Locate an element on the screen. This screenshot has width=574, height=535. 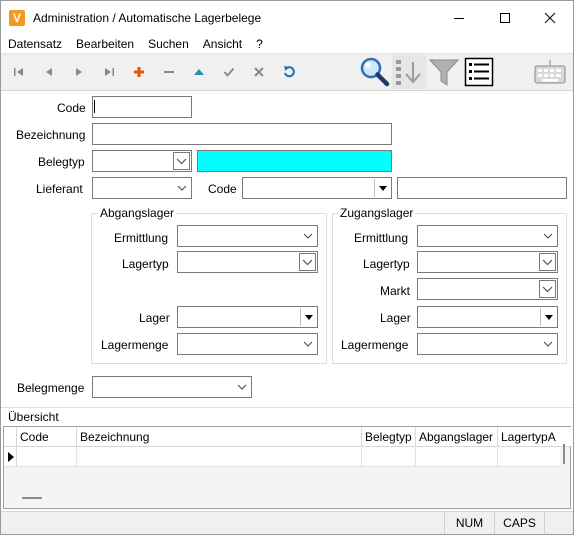
confirm-button is located at coordinates (229, 72).